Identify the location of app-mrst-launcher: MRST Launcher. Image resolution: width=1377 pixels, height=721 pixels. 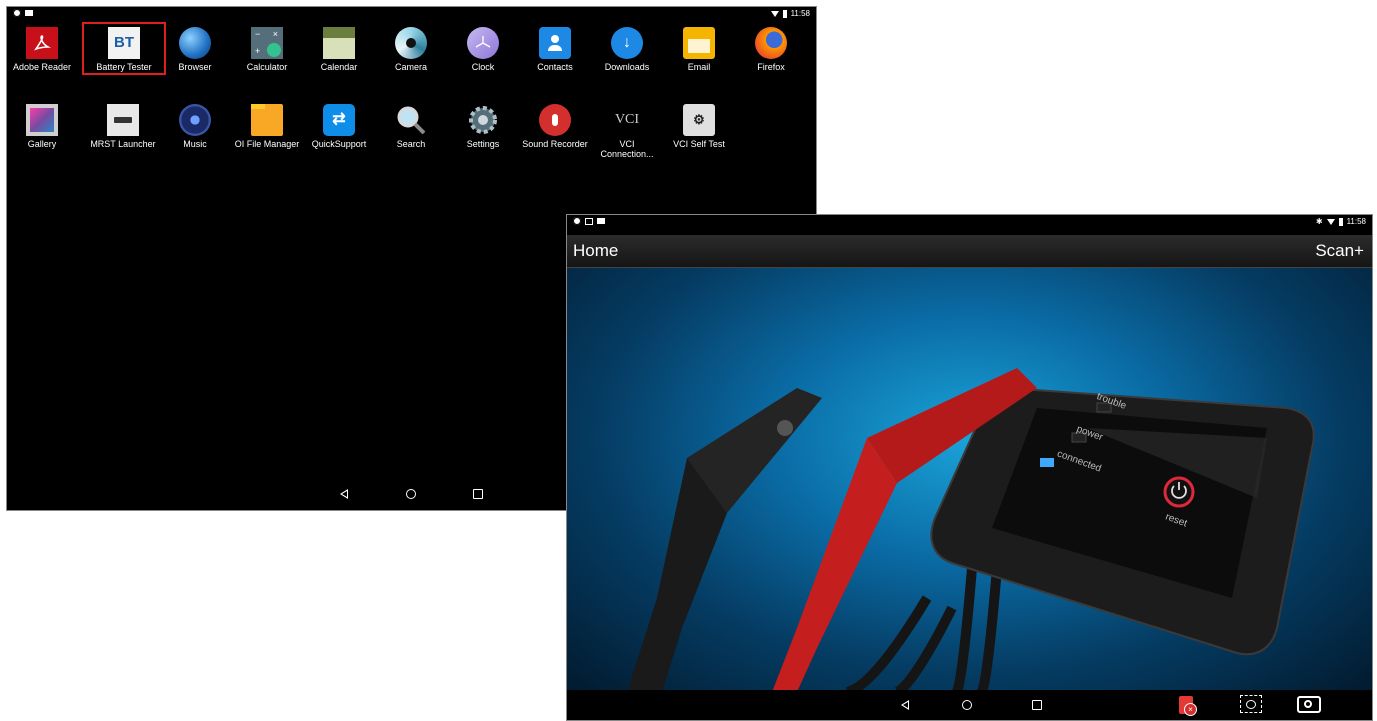
(123, 126).